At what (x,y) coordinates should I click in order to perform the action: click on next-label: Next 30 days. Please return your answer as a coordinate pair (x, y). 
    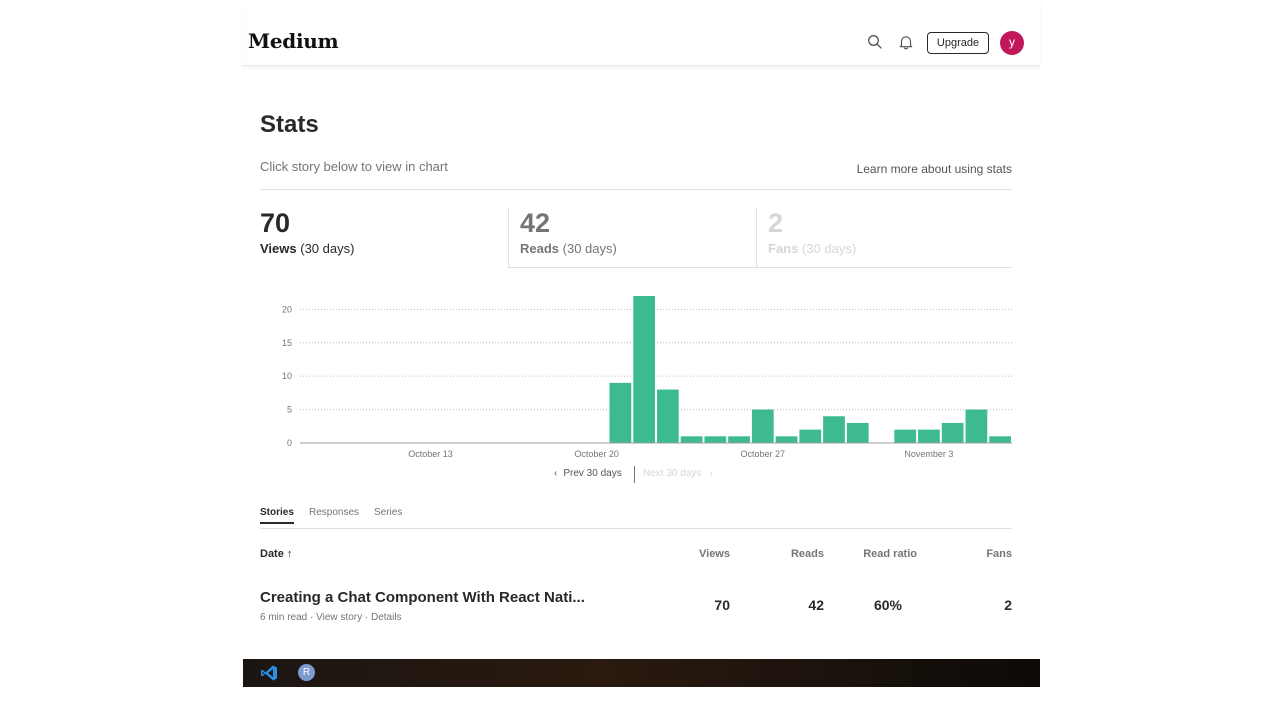
    Looking at the image, I should click on (672, 473).